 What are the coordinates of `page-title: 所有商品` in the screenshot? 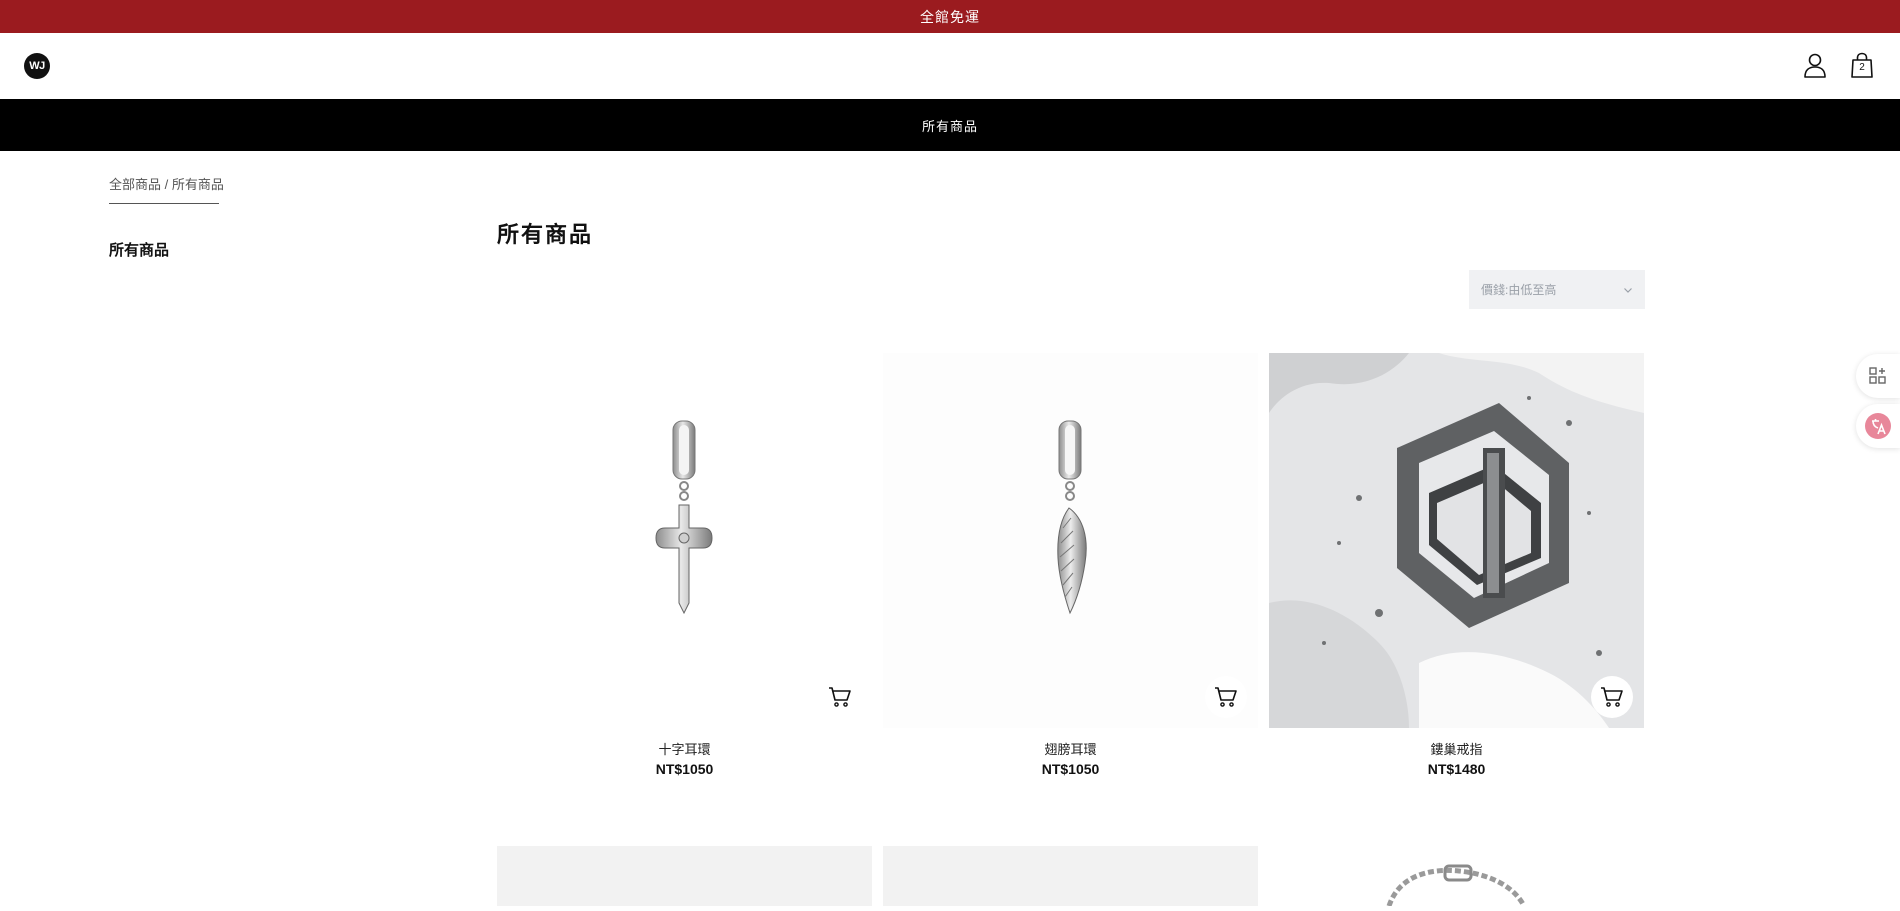 It's located at (545, 234).